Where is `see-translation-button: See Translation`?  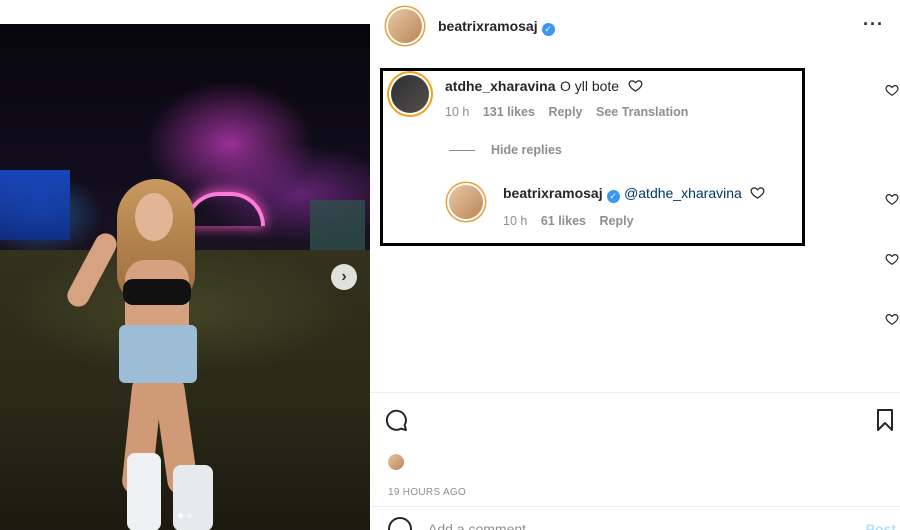
see-translation-button: See Translation is located at coordinates (642, 112).